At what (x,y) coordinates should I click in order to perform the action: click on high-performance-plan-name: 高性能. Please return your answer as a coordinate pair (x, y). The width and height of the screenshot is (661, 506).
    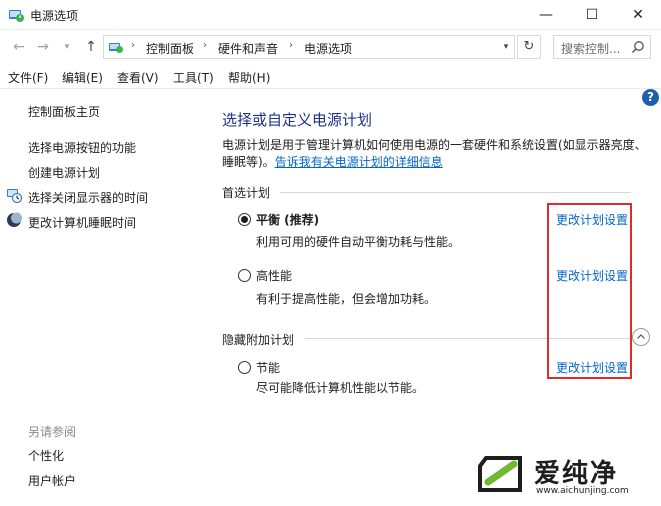
    Looking at the image, I should click on (274, 275).